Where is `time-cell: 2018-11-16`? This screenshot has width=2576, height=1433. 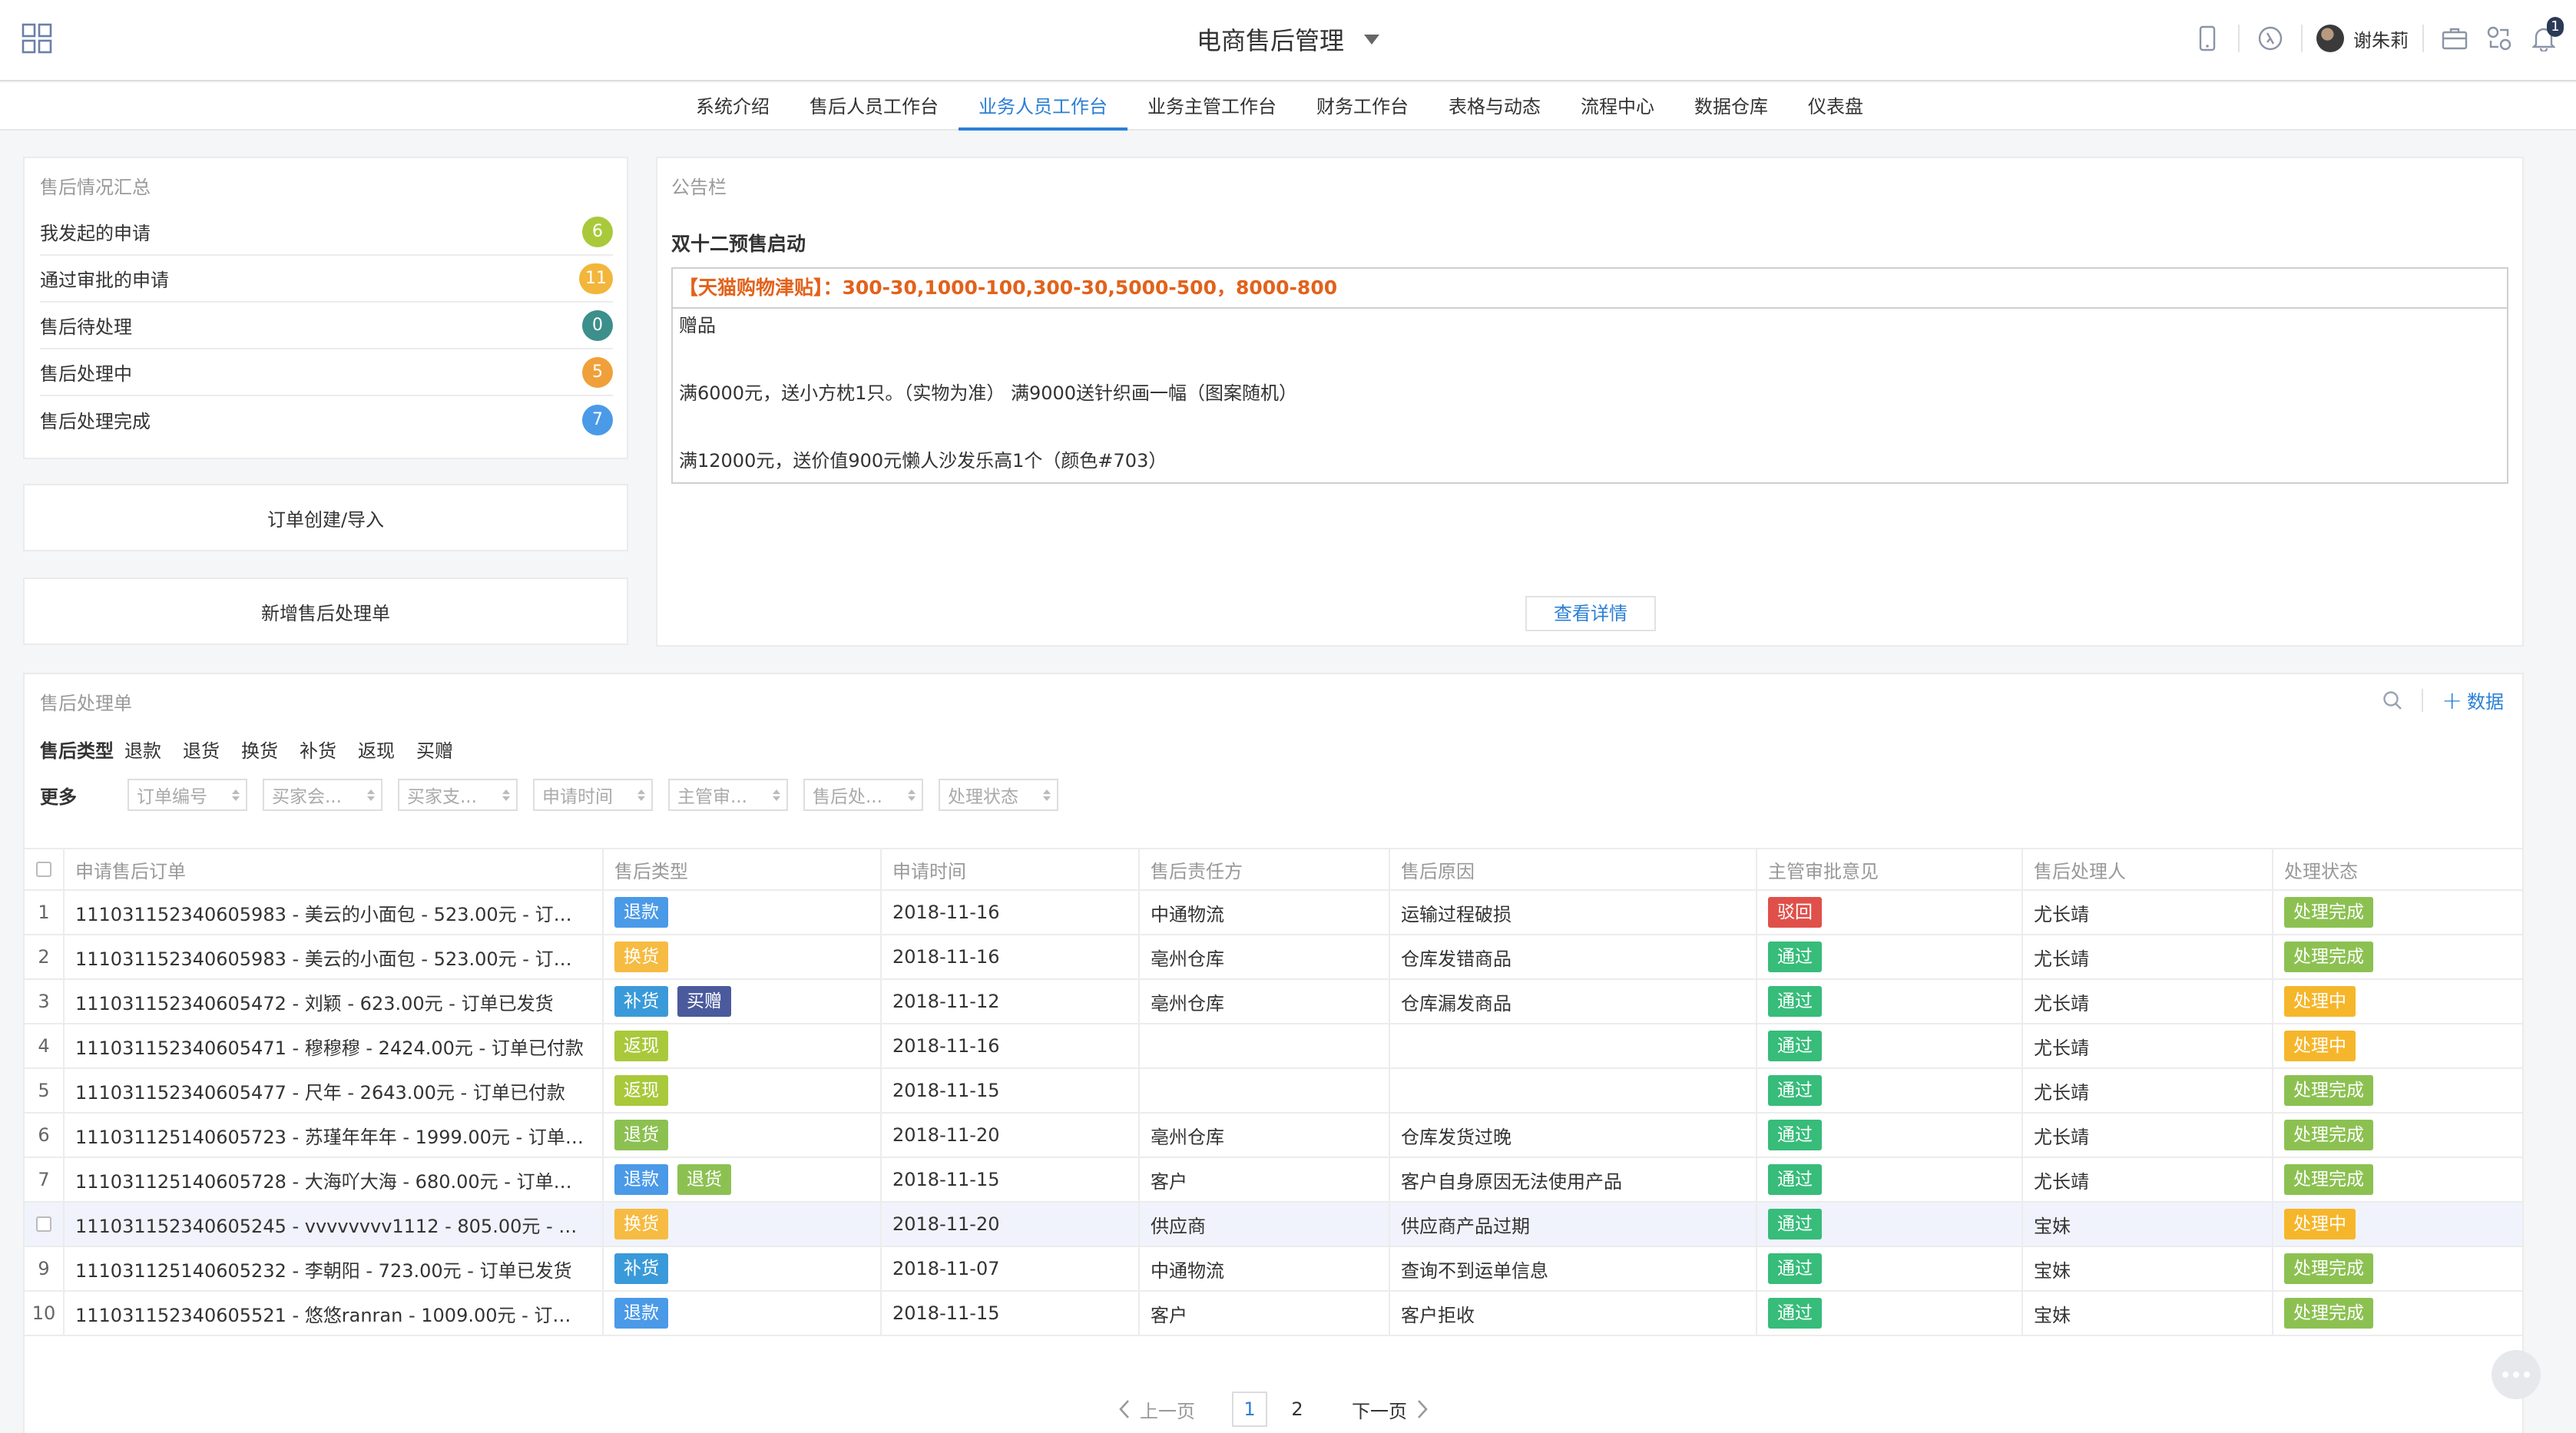
time-cell: 2018-11-16 is located at coordinates (1011, 1045).